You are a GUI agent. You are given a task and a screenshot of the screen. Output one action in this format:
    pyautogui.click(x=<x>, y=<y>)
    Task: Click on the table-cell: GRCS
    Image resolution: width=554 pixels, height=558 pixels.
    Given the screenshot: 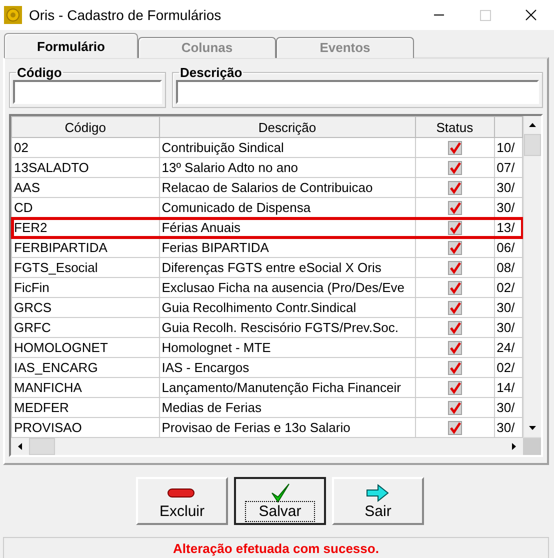 What is the action you would take?
    pyautogui.click(x=86, y=308)
    